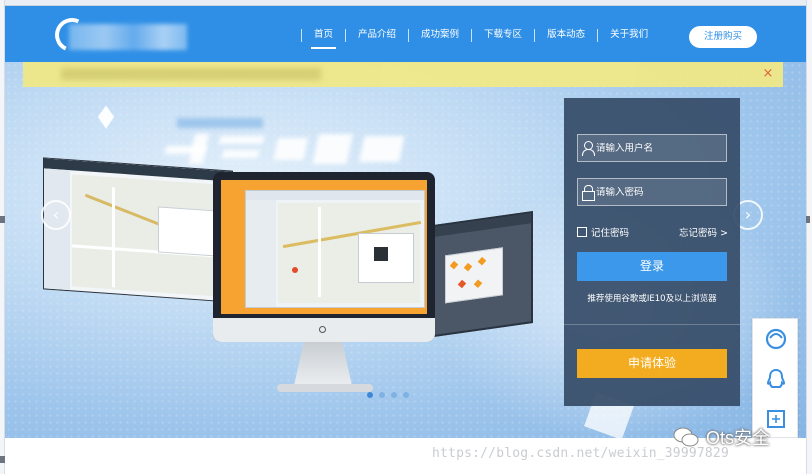 The image size is (812, 474). What do you see at coordinates (587, 148) in the screenshot?
I see `user-icon` at bounding box center [587, 148].